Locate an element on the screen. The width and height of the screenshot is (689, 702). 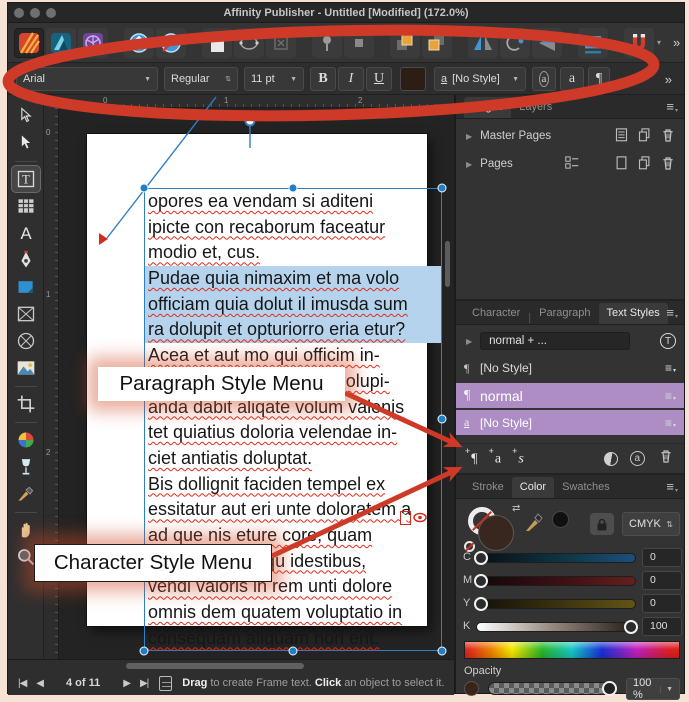
next-page-button: ▶ is located at coordinates (127, 683).